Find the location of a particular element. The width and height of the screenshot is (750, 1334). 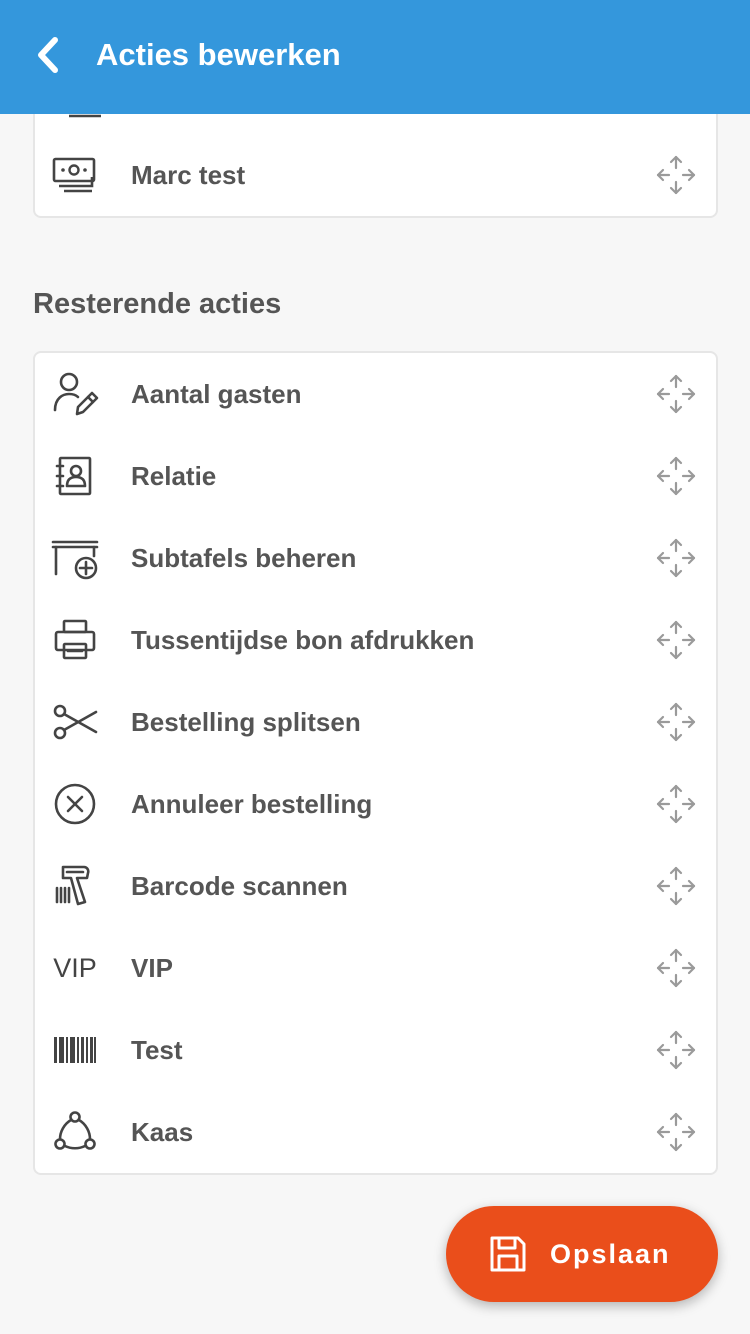

save-button: Opslaan is located at coordinates (582, 1254).